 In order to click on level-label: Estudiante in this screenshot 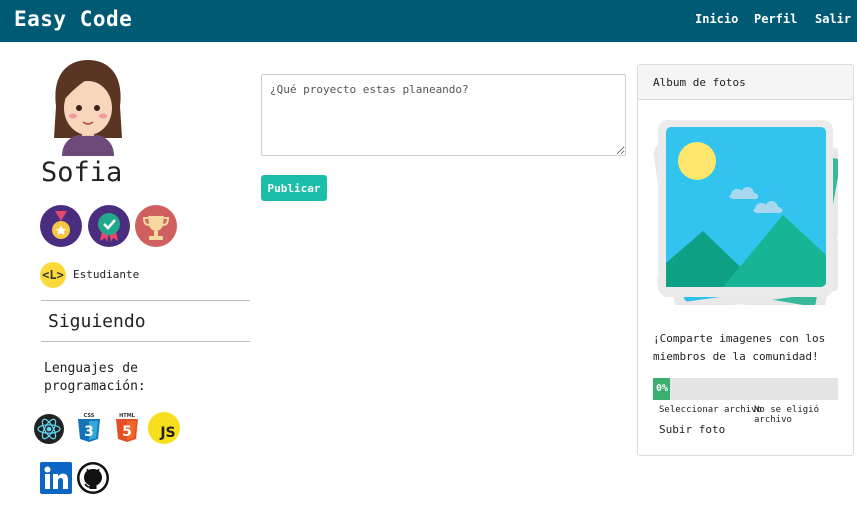, I will do `click(106, 274)`.